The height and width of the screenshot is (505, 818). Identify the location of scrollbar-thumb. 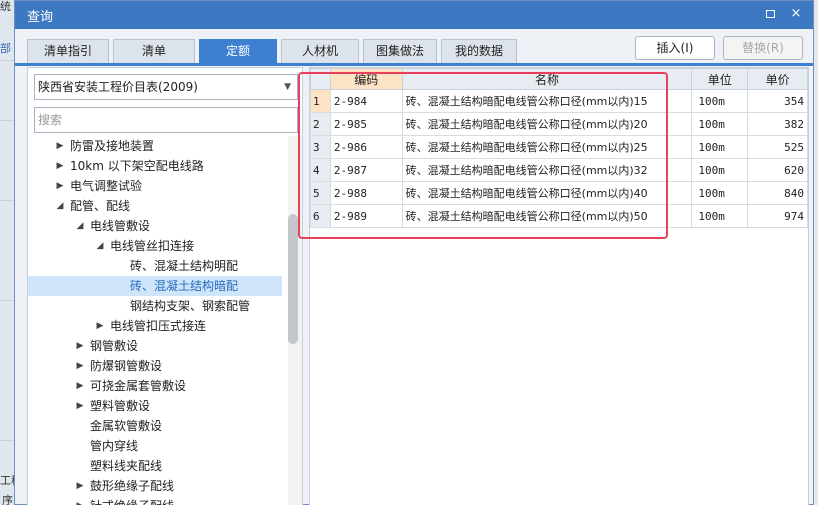
(293, 279).